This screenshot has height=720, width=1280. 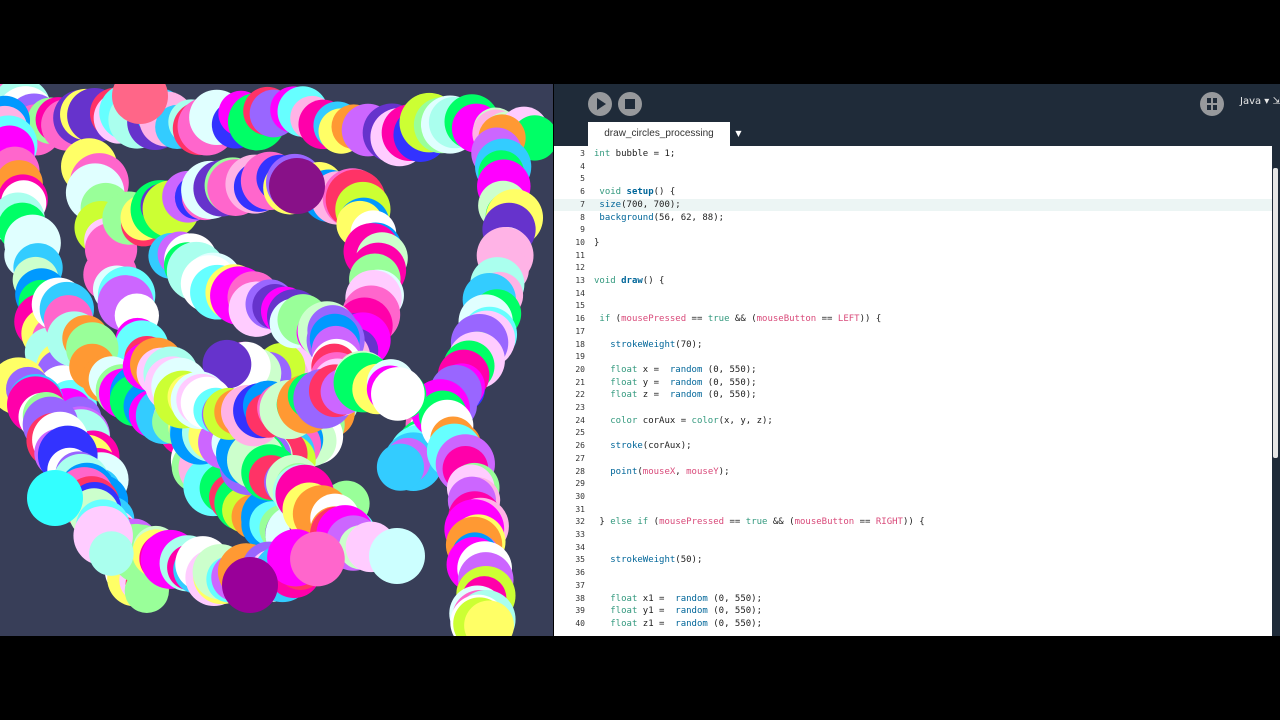 I want to click on code-line: 36, so click(x=913, y=573).